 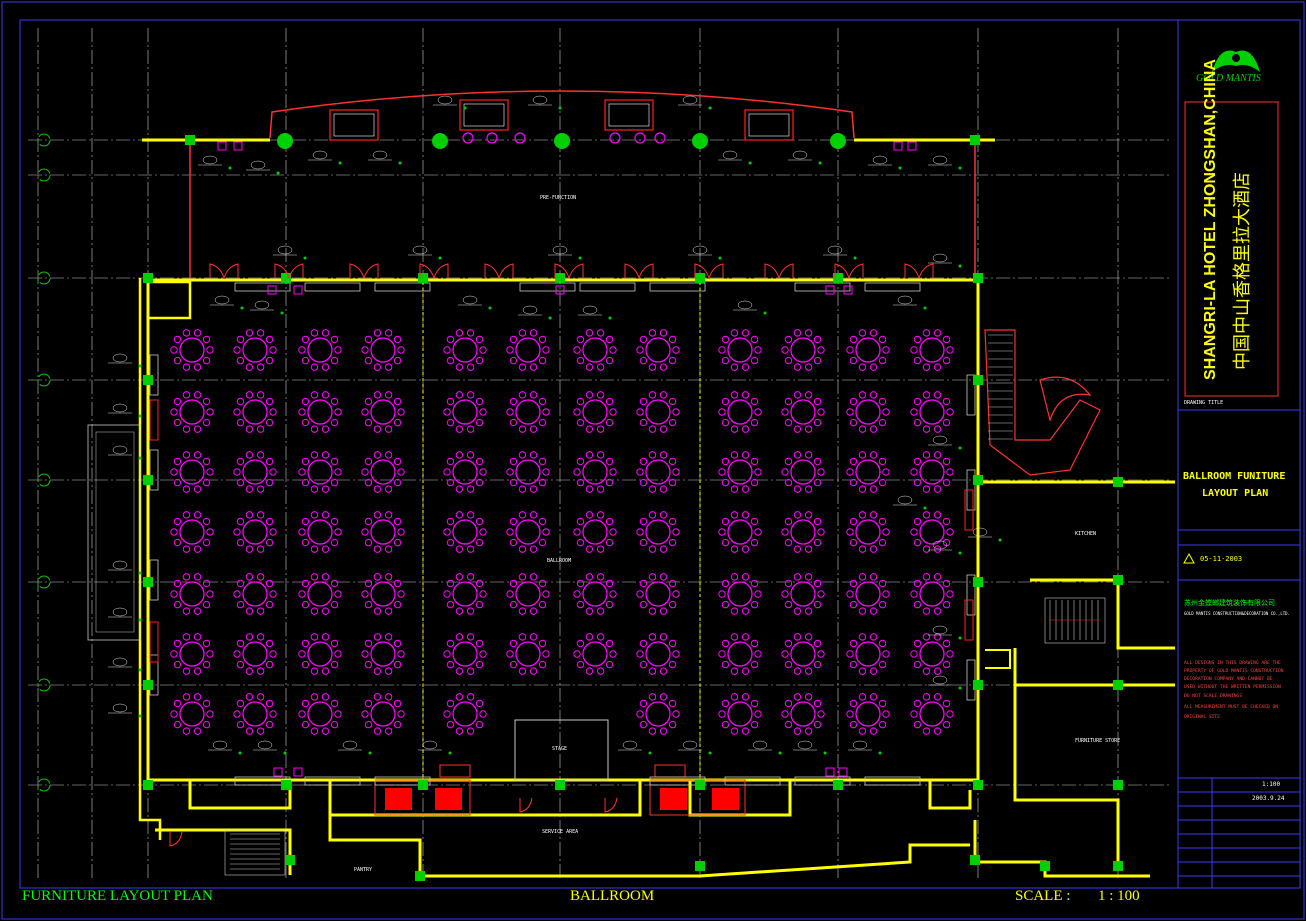 What do you see at coordinates (1119, 896) in the screenshot?
I see `footer-scale-value: 1 : 100` at bounding box center [1119, 896].